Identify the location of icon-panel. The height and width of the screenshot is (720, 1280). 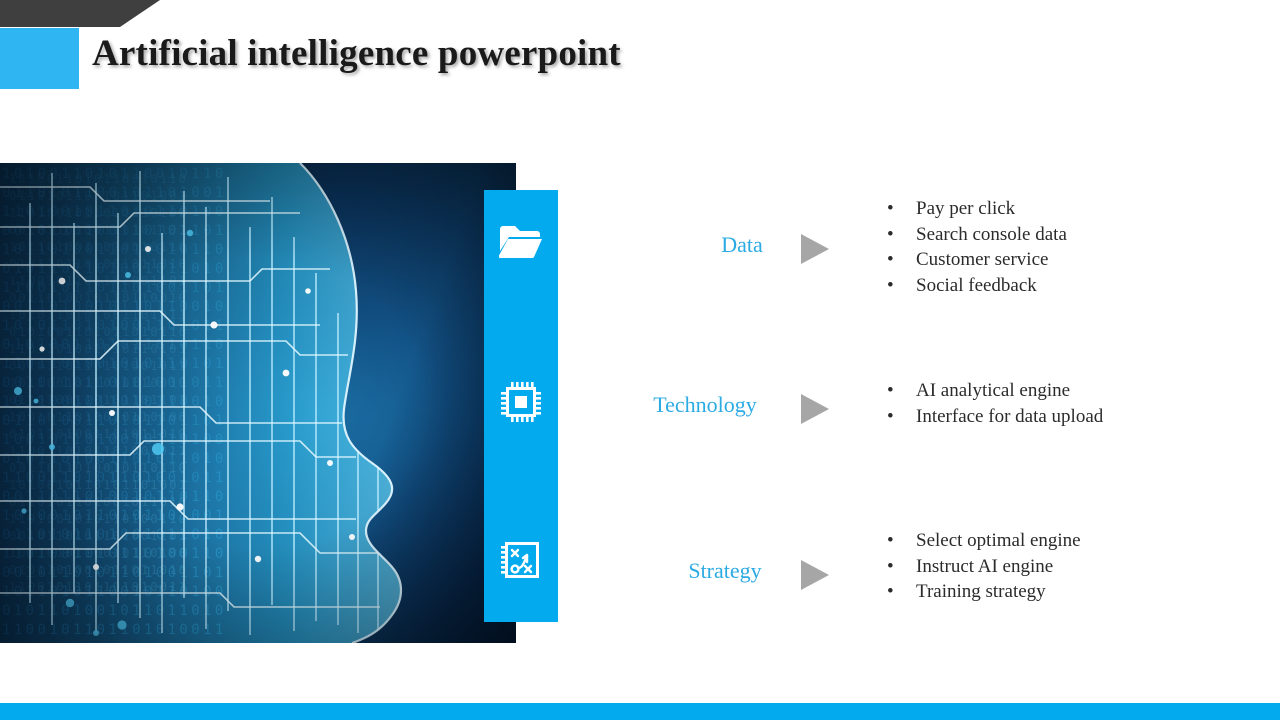
(521, 406).